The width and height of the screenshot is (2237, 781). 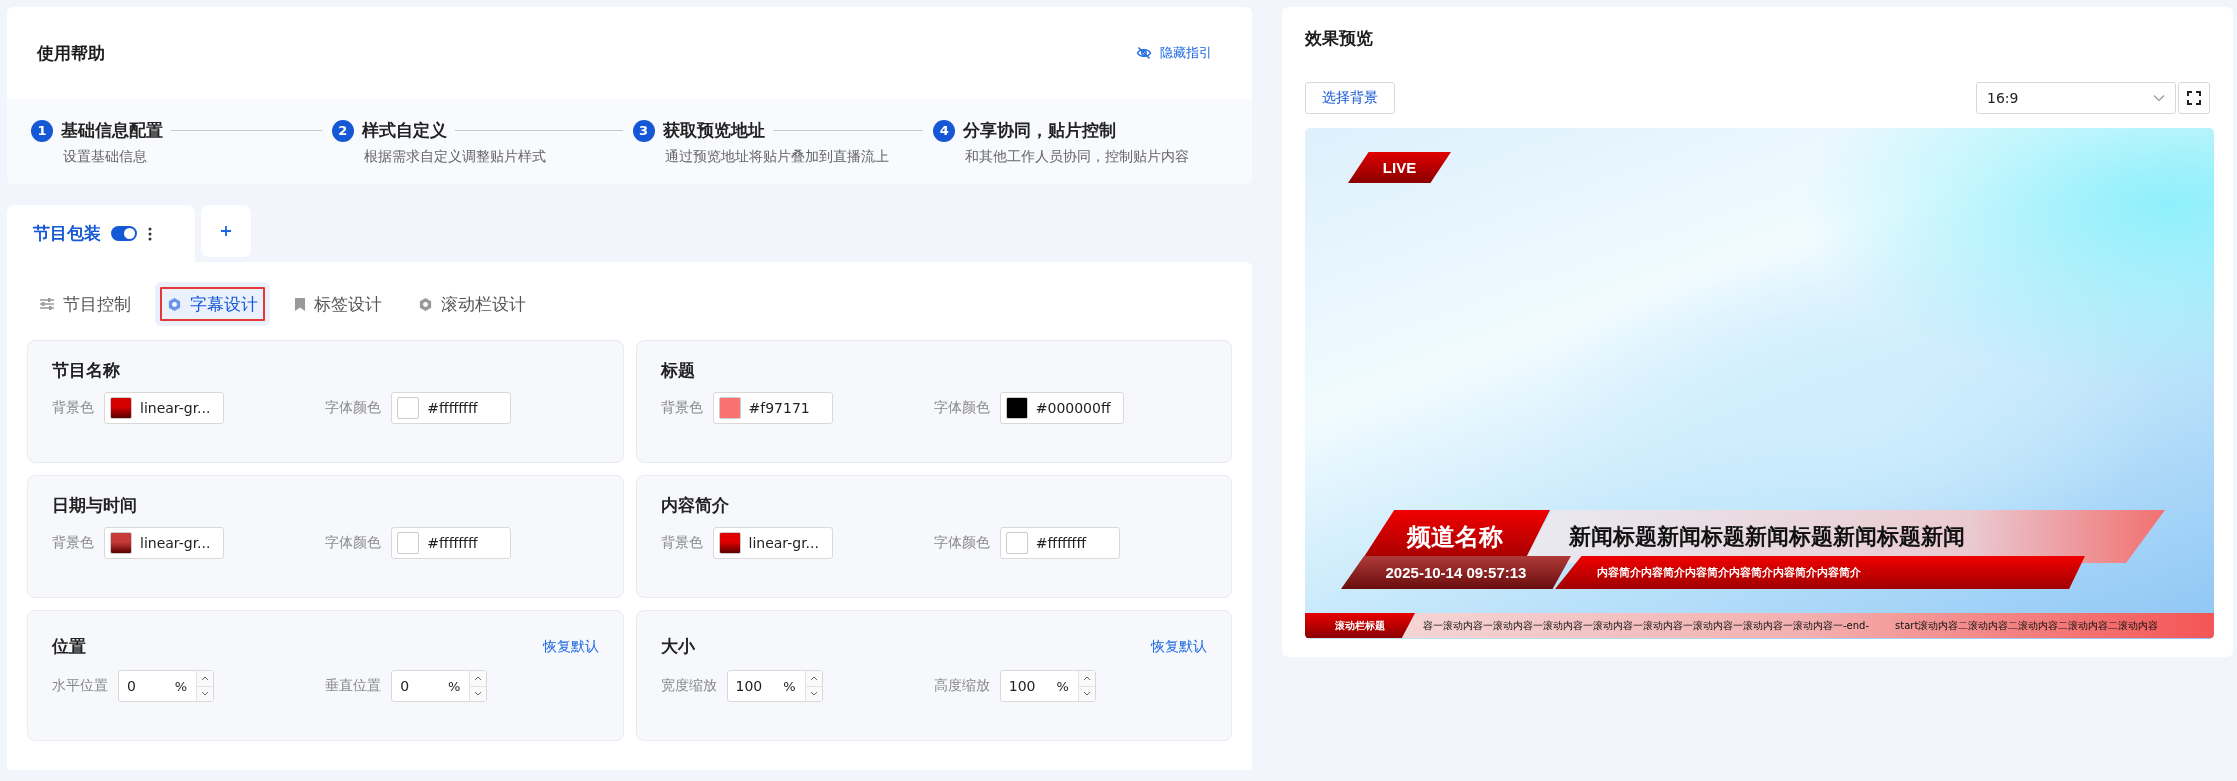 What do you see at coordinates (1360, 625) in the screenshot?
I see `ticker-title: 滚动栏标题` at bounding box center [1360, 625].